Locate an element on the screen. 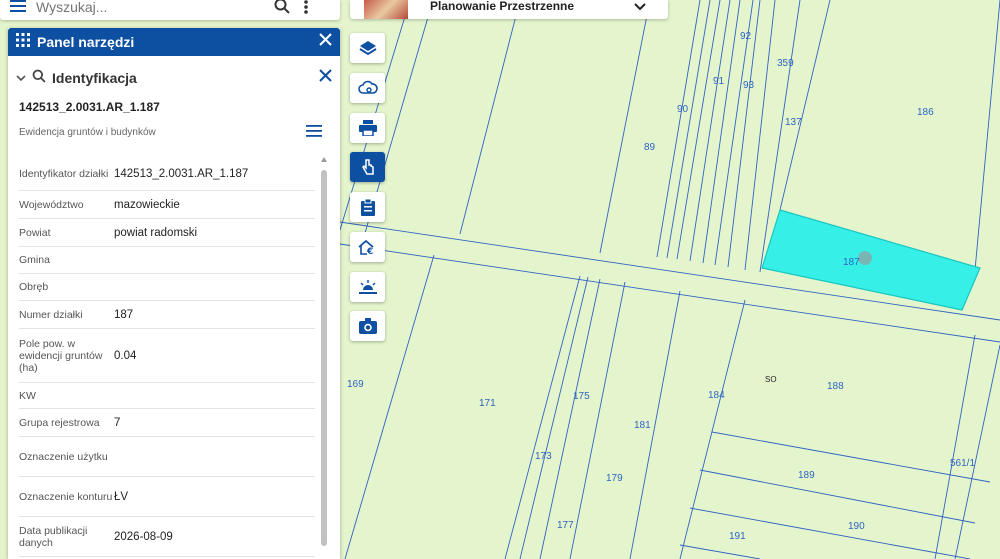 Image resolution: width=1000 pixels, height=559 pixels. home-euro-icon: € is located at coordinates (365, 247).